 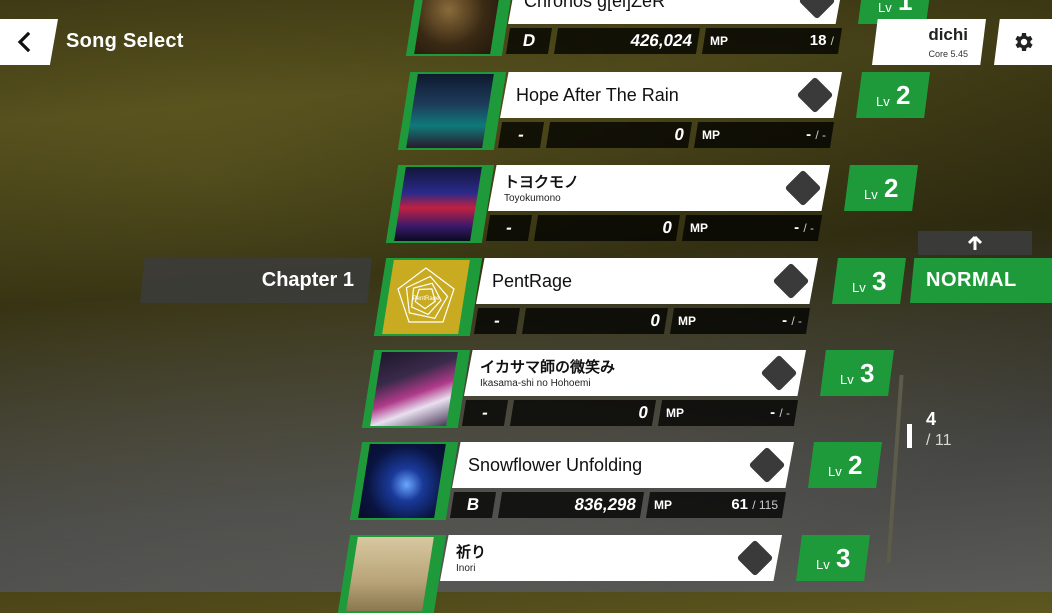 I want to click on score: 836,298, so click(x=571, y=505).